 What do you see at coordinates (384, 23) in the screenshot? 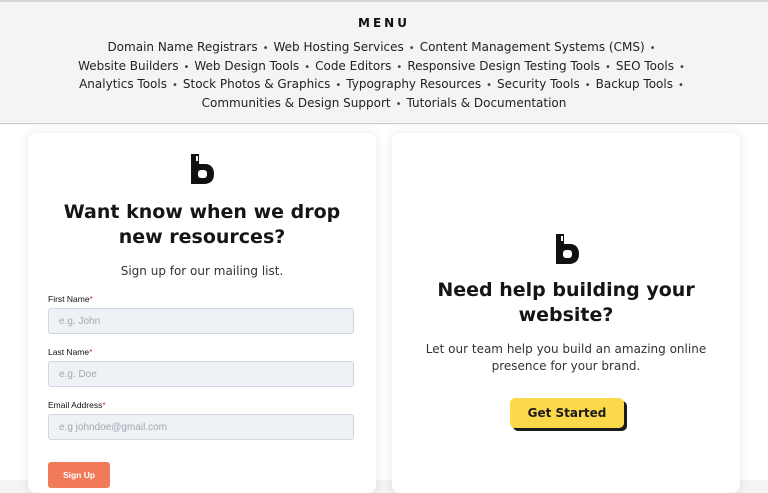
I see `menu-title: MENU` at bounding box center [384, 23].